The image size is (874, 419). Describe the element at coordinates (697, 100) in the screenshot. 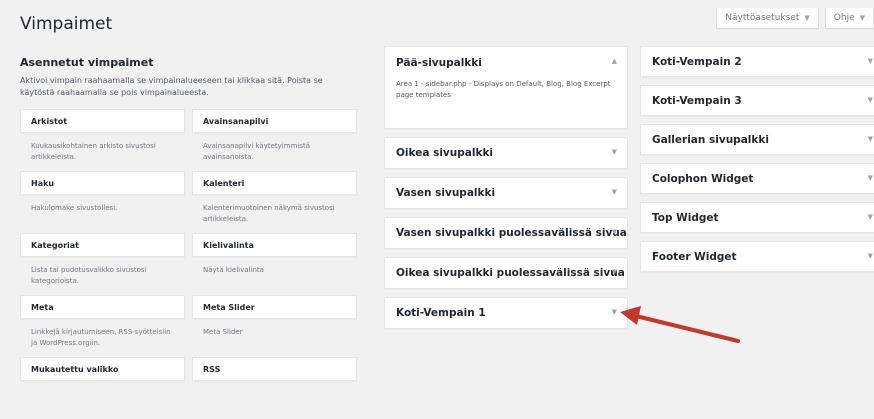

I see `sidebar-area-name: Koti-Vempain 3` at that location.